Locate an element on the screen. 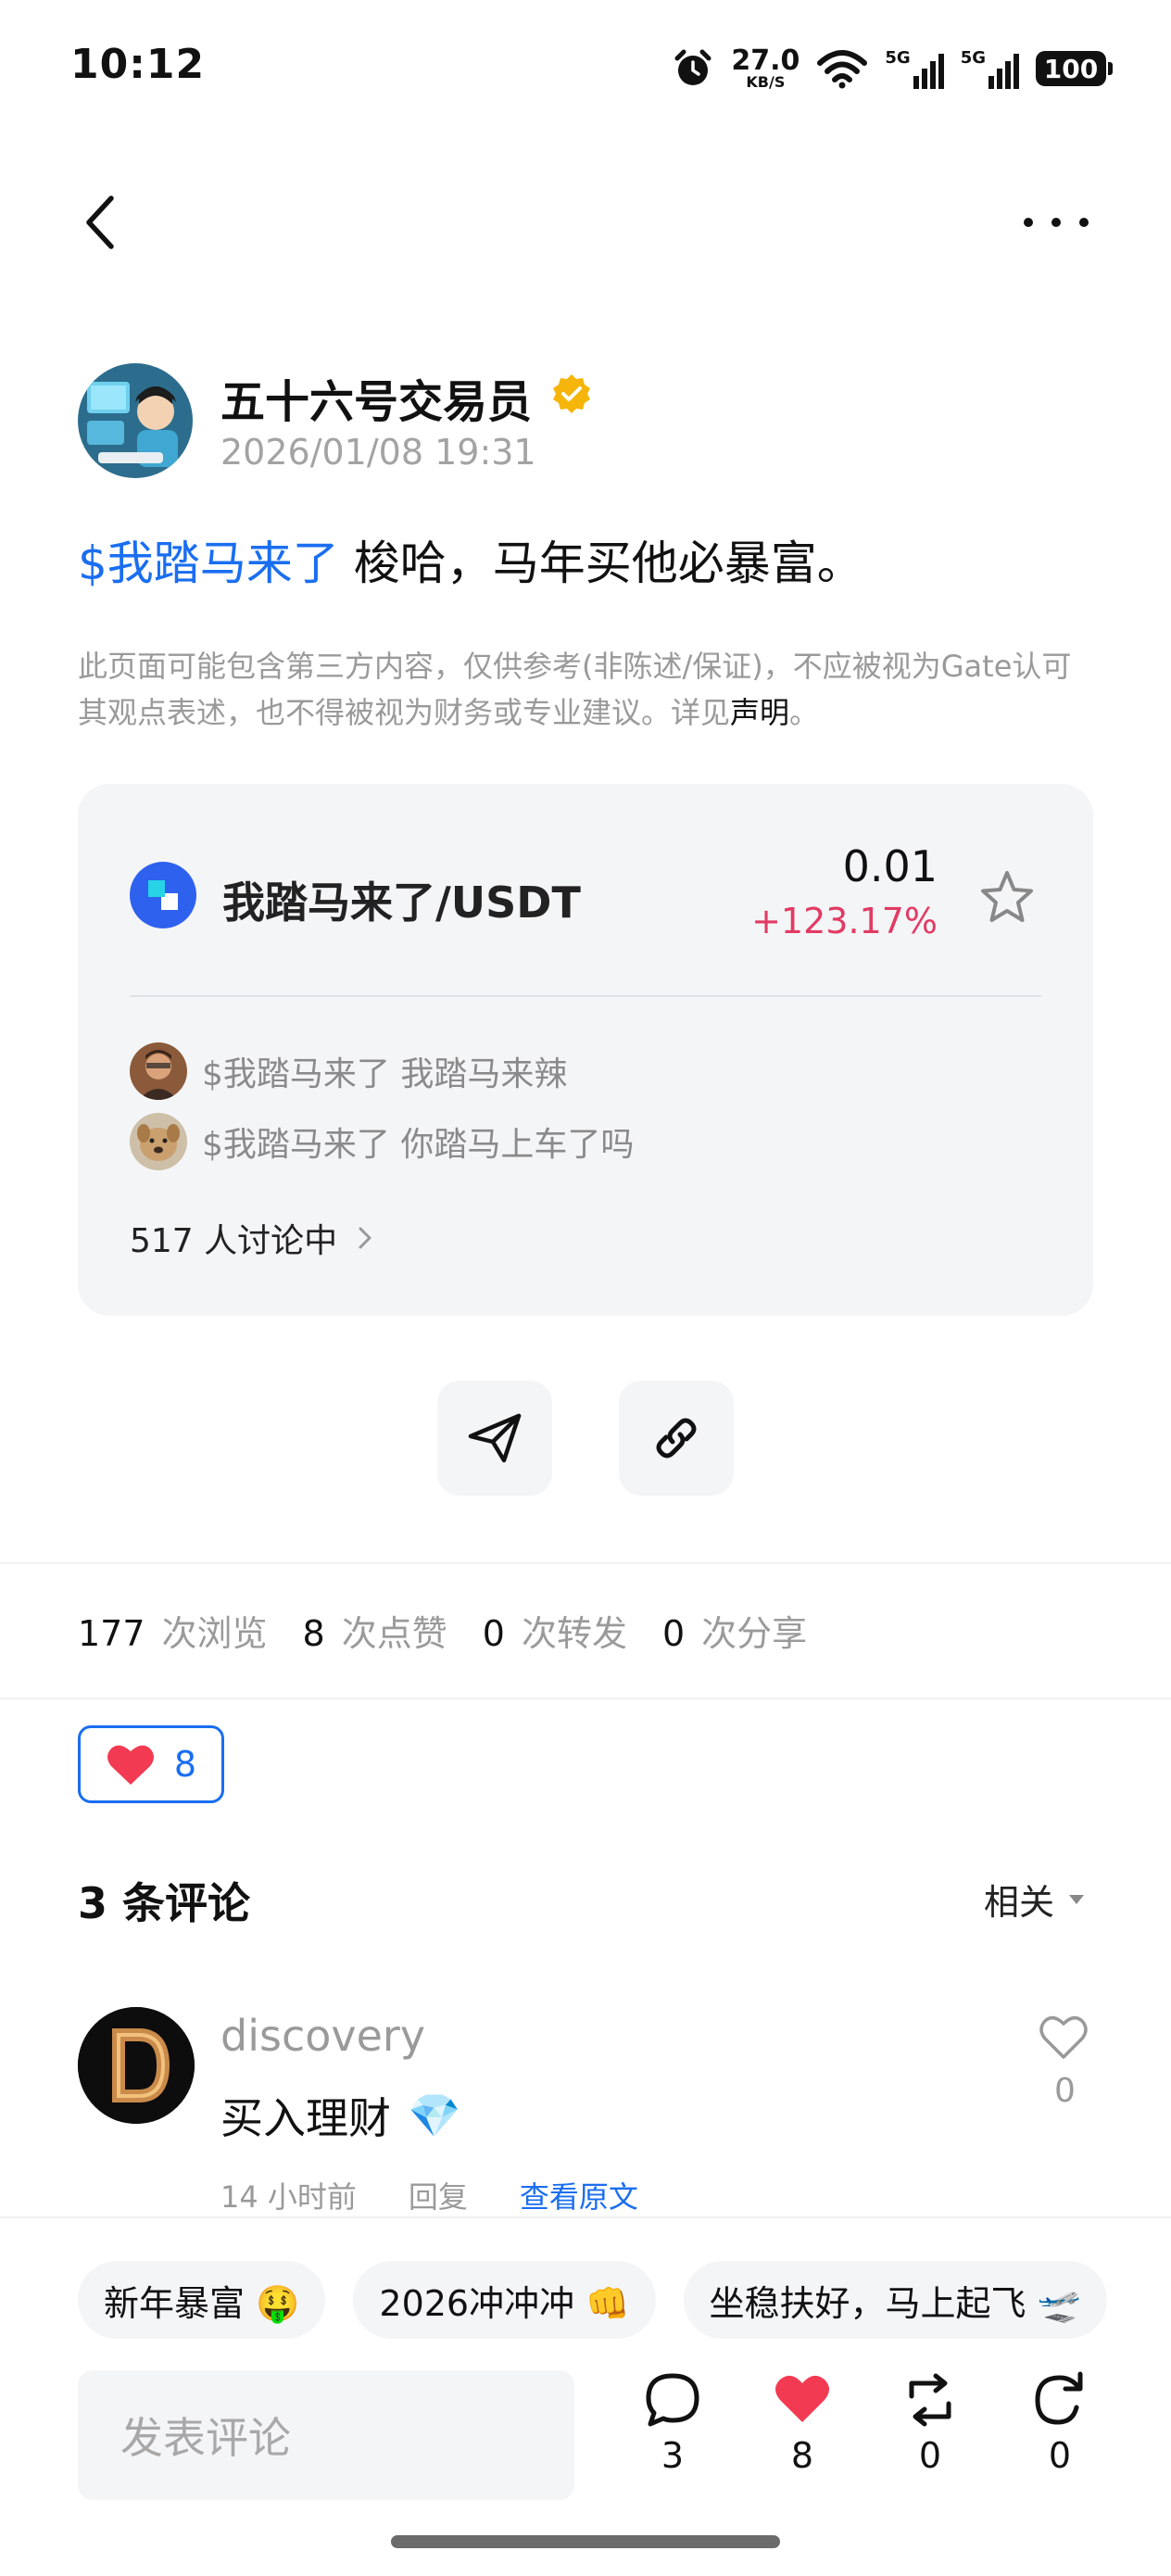 Image resolution: width=1171 pixels, height=2576 pixels. favorite-star-icon is located at coordinates (1007, 898).